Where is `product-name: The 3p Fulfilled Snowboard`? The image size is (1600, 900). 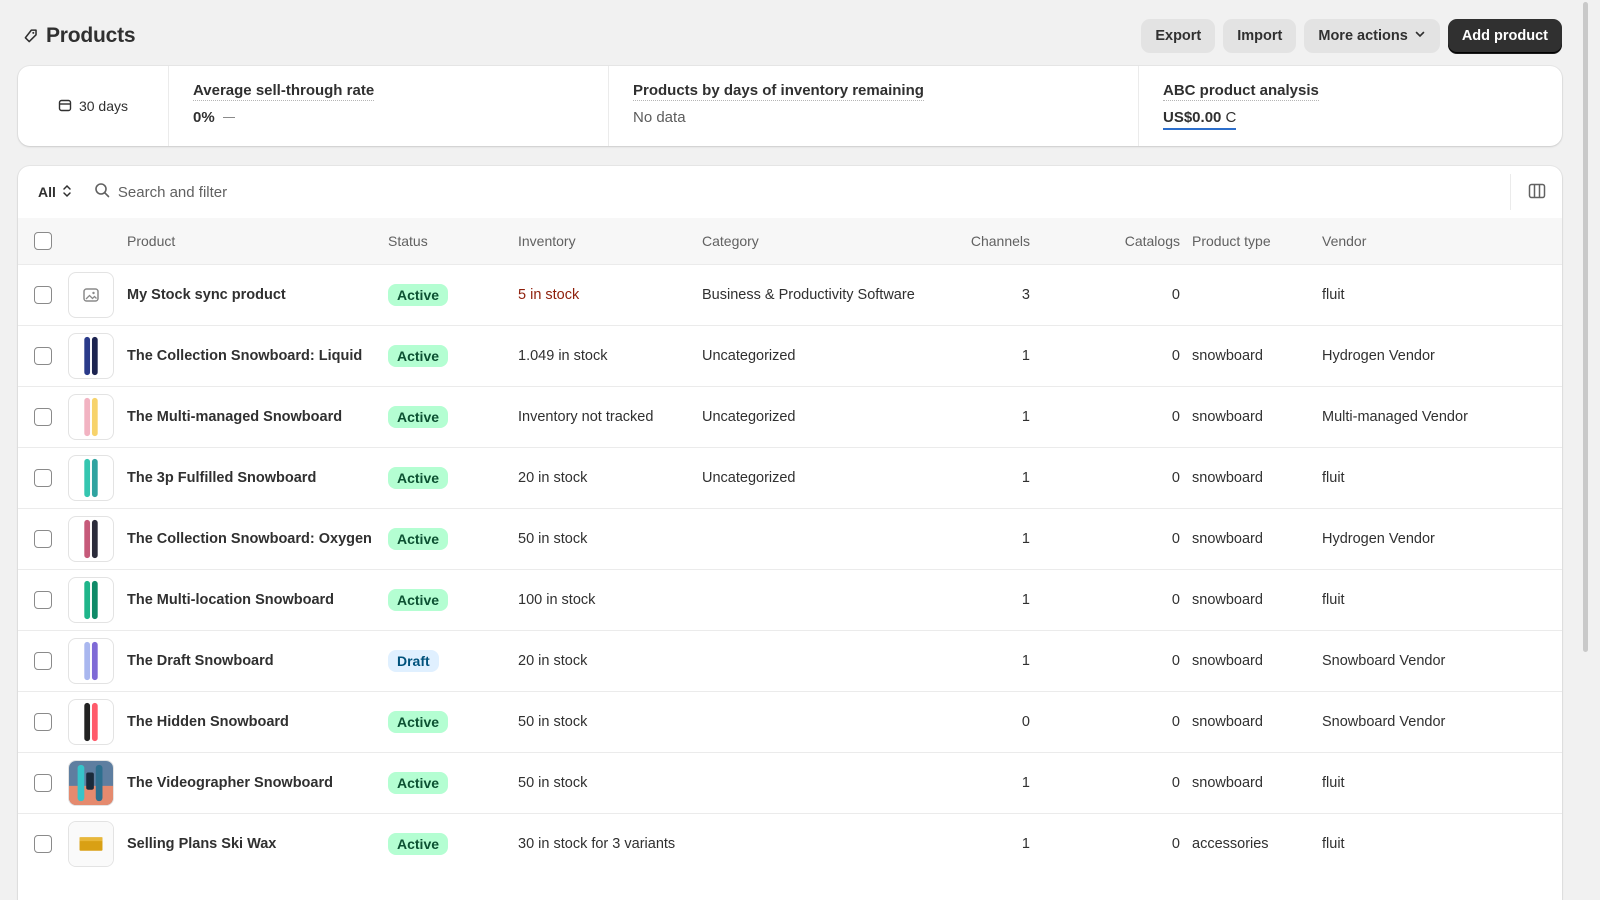 product-name: The 3p Fulfilled Snowboard is located at coordinates (257, 477).